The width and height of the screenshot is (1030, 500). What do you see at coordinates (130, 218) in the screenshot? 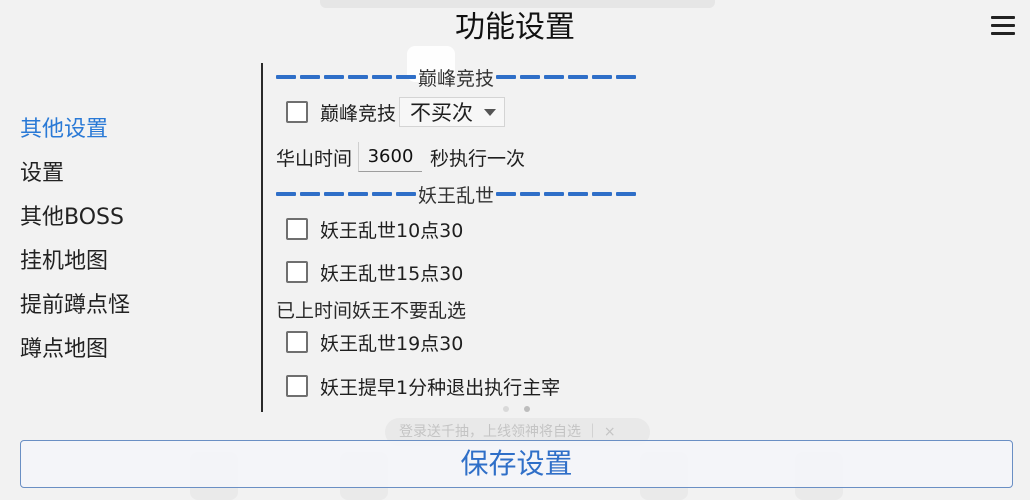
I see `sidebar-item-other-boss: 其他BOSS` at bounding box center [130, 218].